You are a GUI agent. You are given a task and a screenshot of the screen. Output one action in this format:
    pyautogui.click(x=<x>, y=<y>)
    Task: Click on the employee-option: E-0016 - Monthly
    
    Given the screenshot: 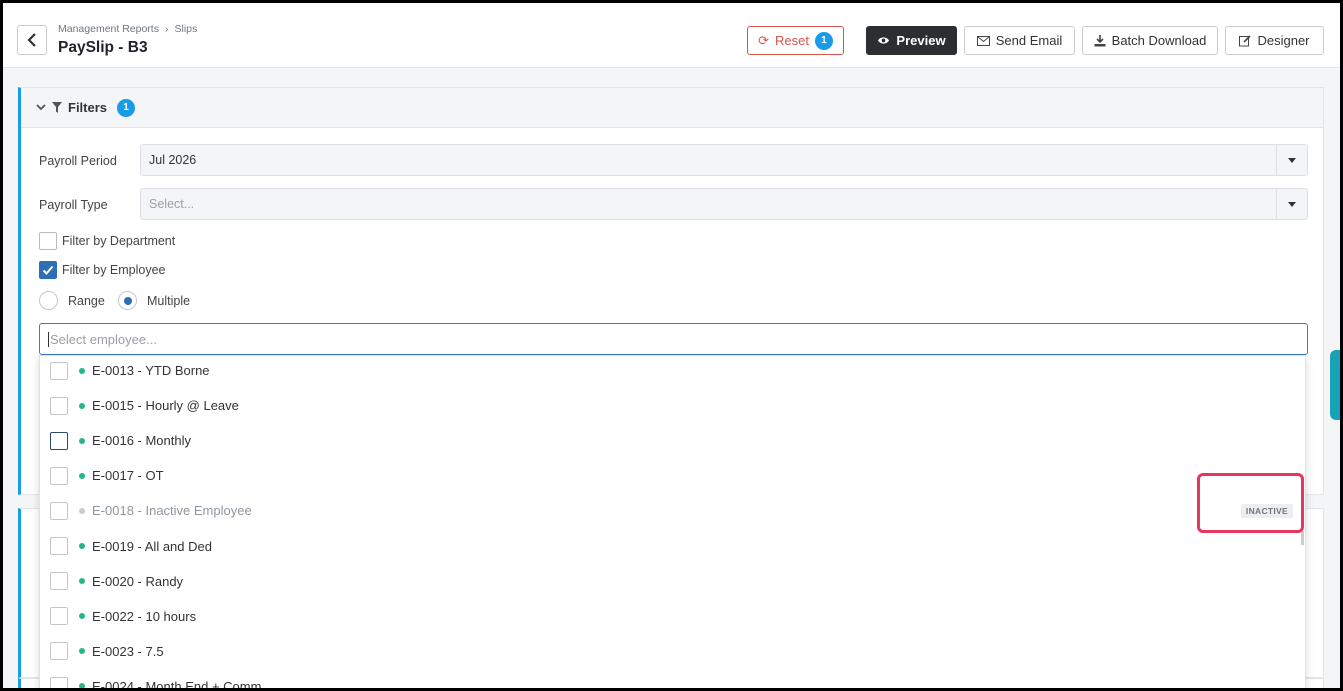 What is the action you would take?
    pyautogui.click(x=672, y=440)
    